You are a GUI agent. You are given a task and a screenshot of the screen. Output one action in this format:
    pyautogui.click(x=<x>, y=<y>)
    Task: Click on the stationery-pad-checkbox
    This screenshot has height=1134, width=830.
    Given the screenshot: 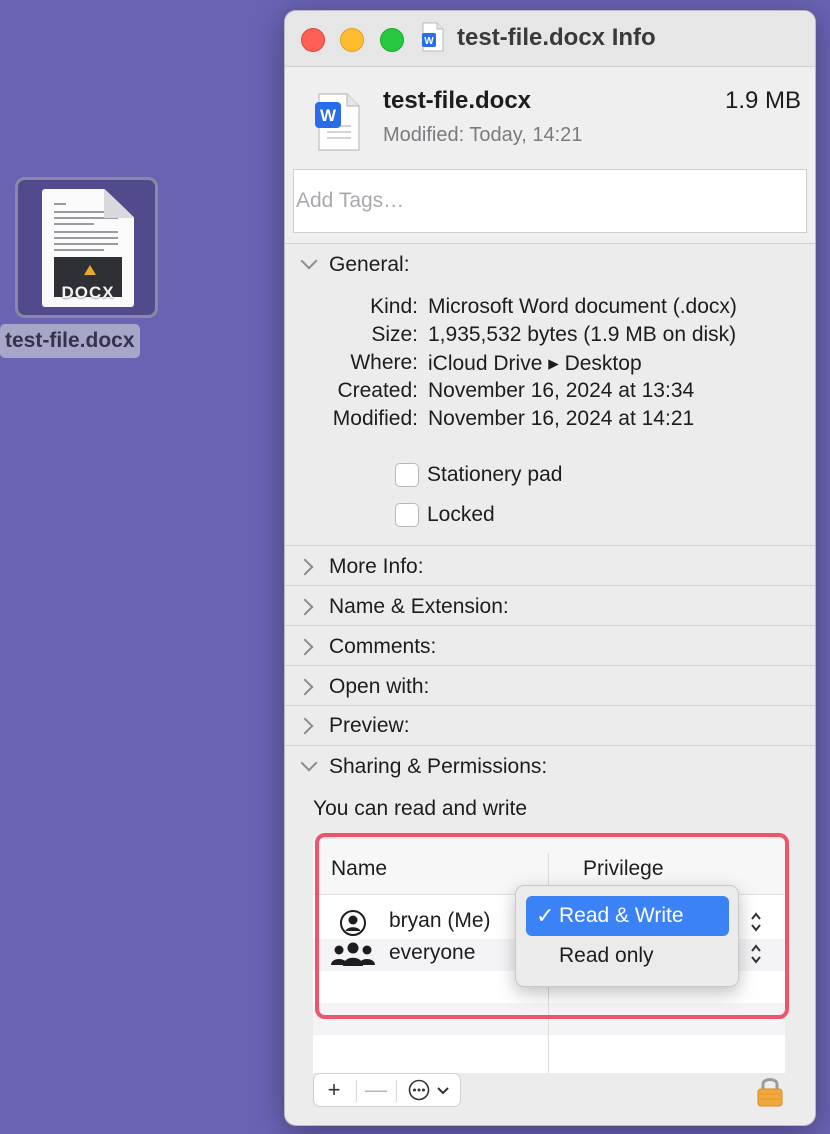 What is the action you would take?
    pyautogui.click(x=407, y=475)
    